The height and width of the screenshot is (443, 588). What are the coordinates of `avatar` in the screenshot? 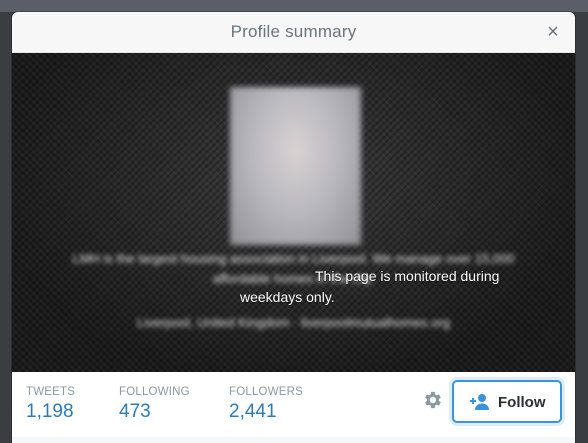 It's located at (295, 166).